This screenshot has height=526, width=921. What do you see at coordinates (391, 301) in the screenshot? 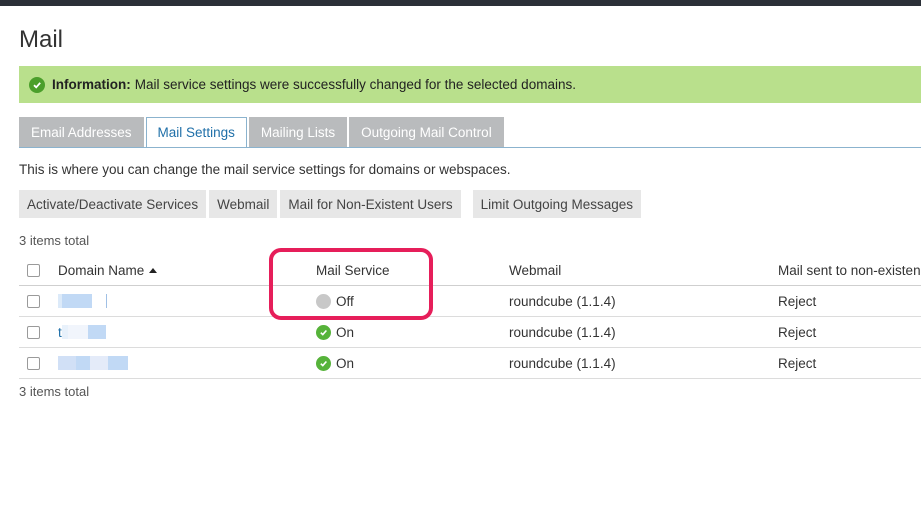
I see `mail-service-status: Off` at bounding box center [391, 301].